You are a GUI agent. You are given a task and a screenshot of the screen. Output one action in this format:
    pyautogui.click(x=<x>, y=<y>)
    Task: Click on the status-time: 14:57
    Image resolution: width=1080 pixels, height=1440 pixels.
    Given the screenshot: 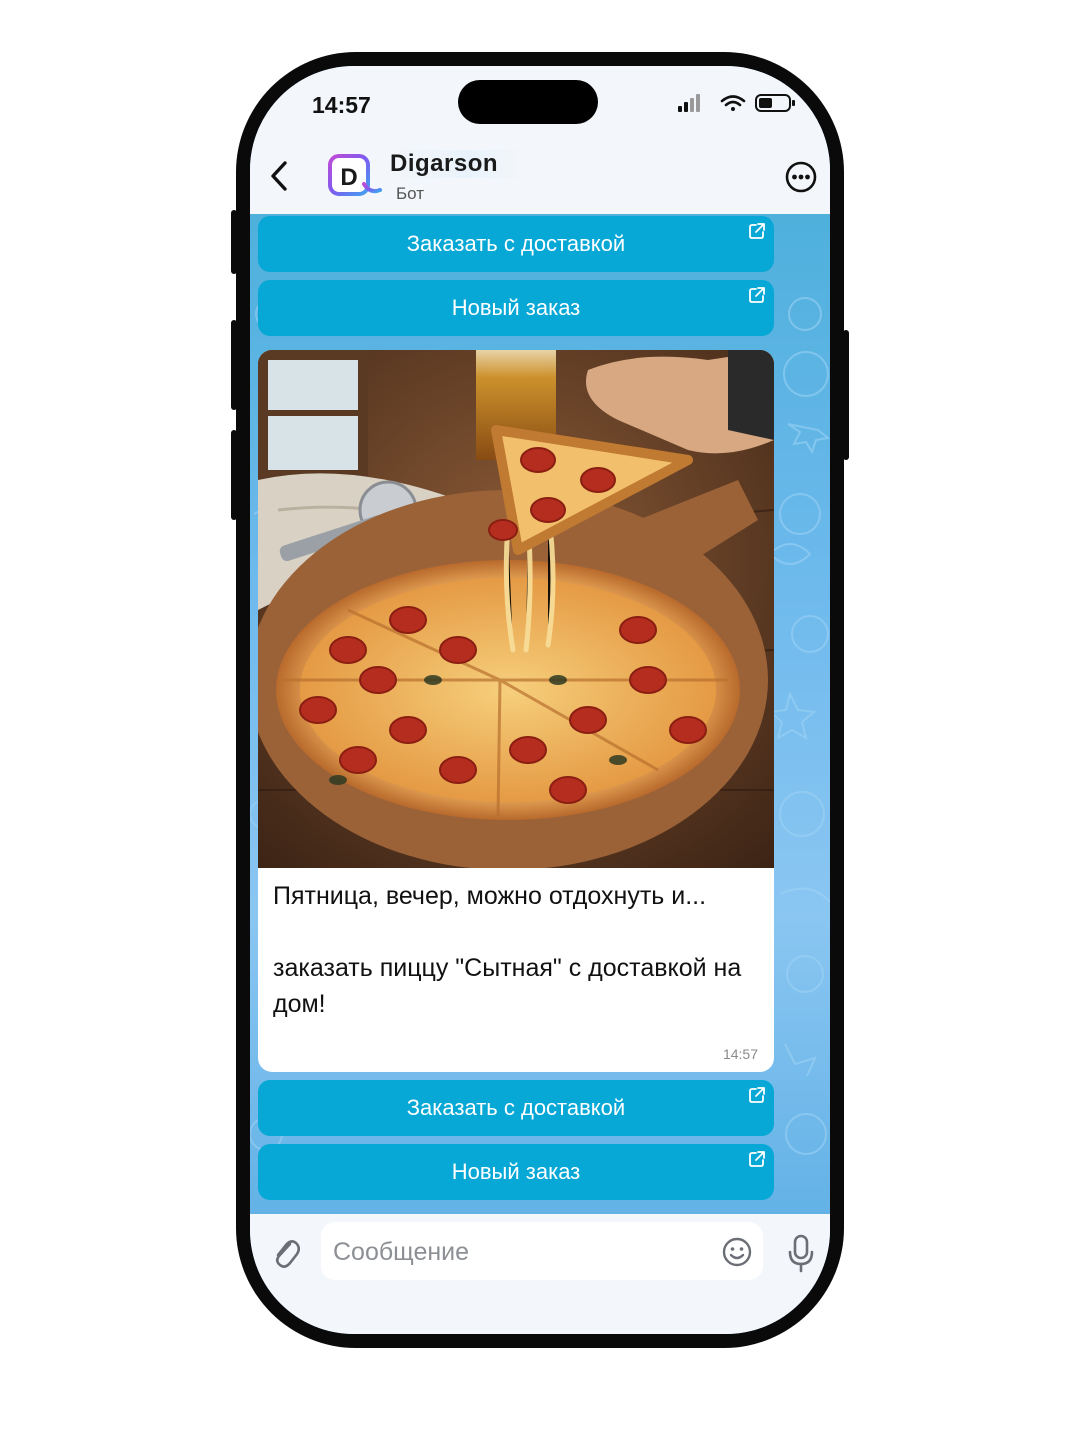 What is the action you would take?
    pyautogui.click(x=341, y=105)
    